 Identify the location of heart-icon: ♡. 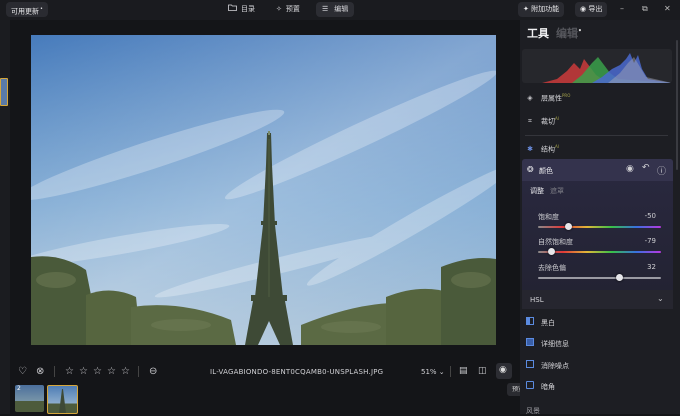
(22, 371).